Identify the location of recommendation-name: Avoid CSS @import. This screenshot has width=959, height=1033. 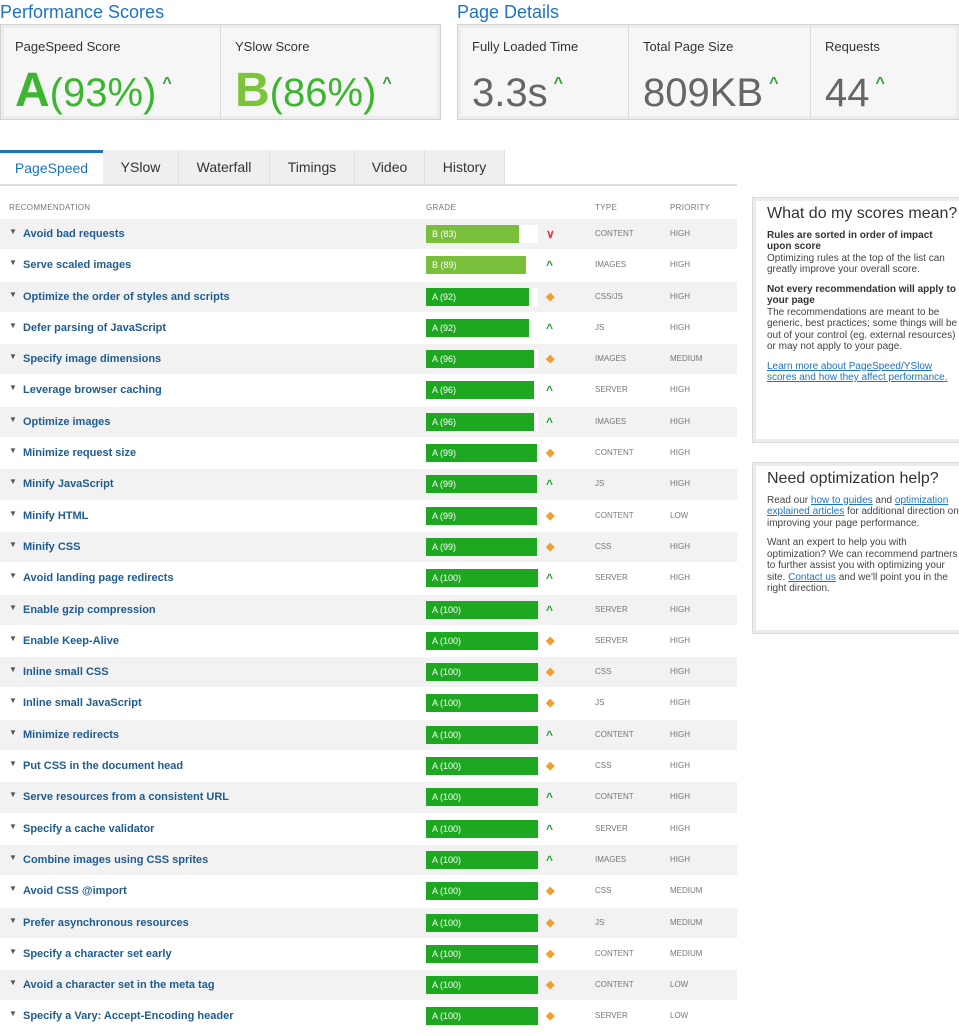
(75, 891).